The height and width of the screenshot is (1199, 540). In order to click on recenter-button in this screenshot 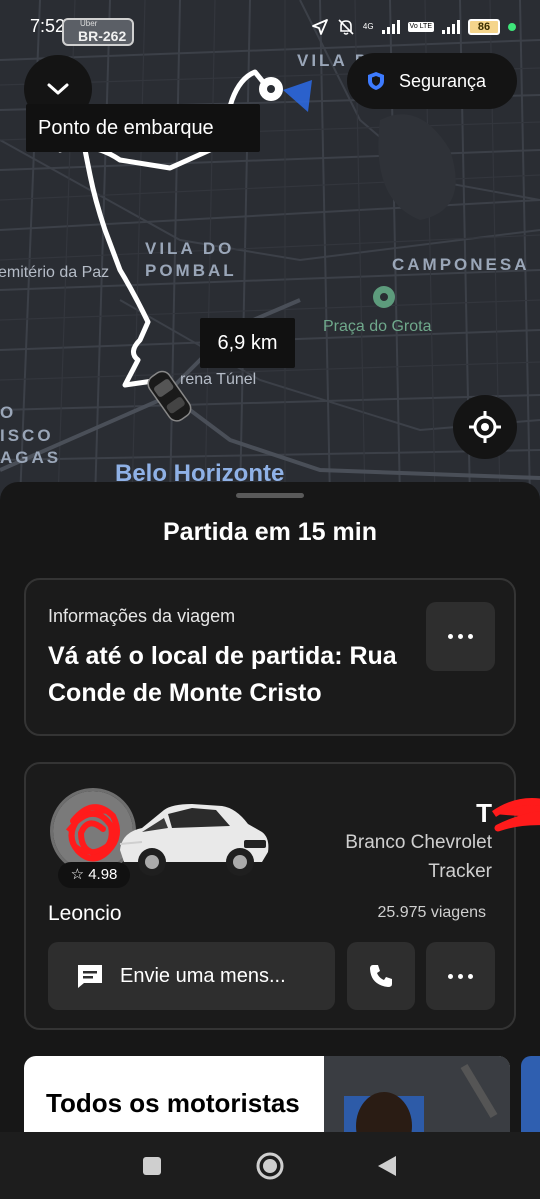, I will do `click(485, 427)`.